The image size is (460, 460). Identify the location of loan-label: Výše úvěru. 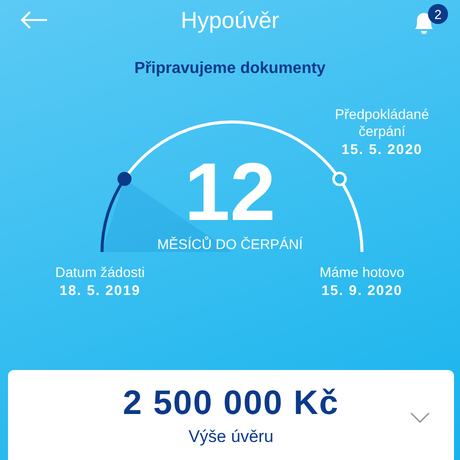
(231, 436).